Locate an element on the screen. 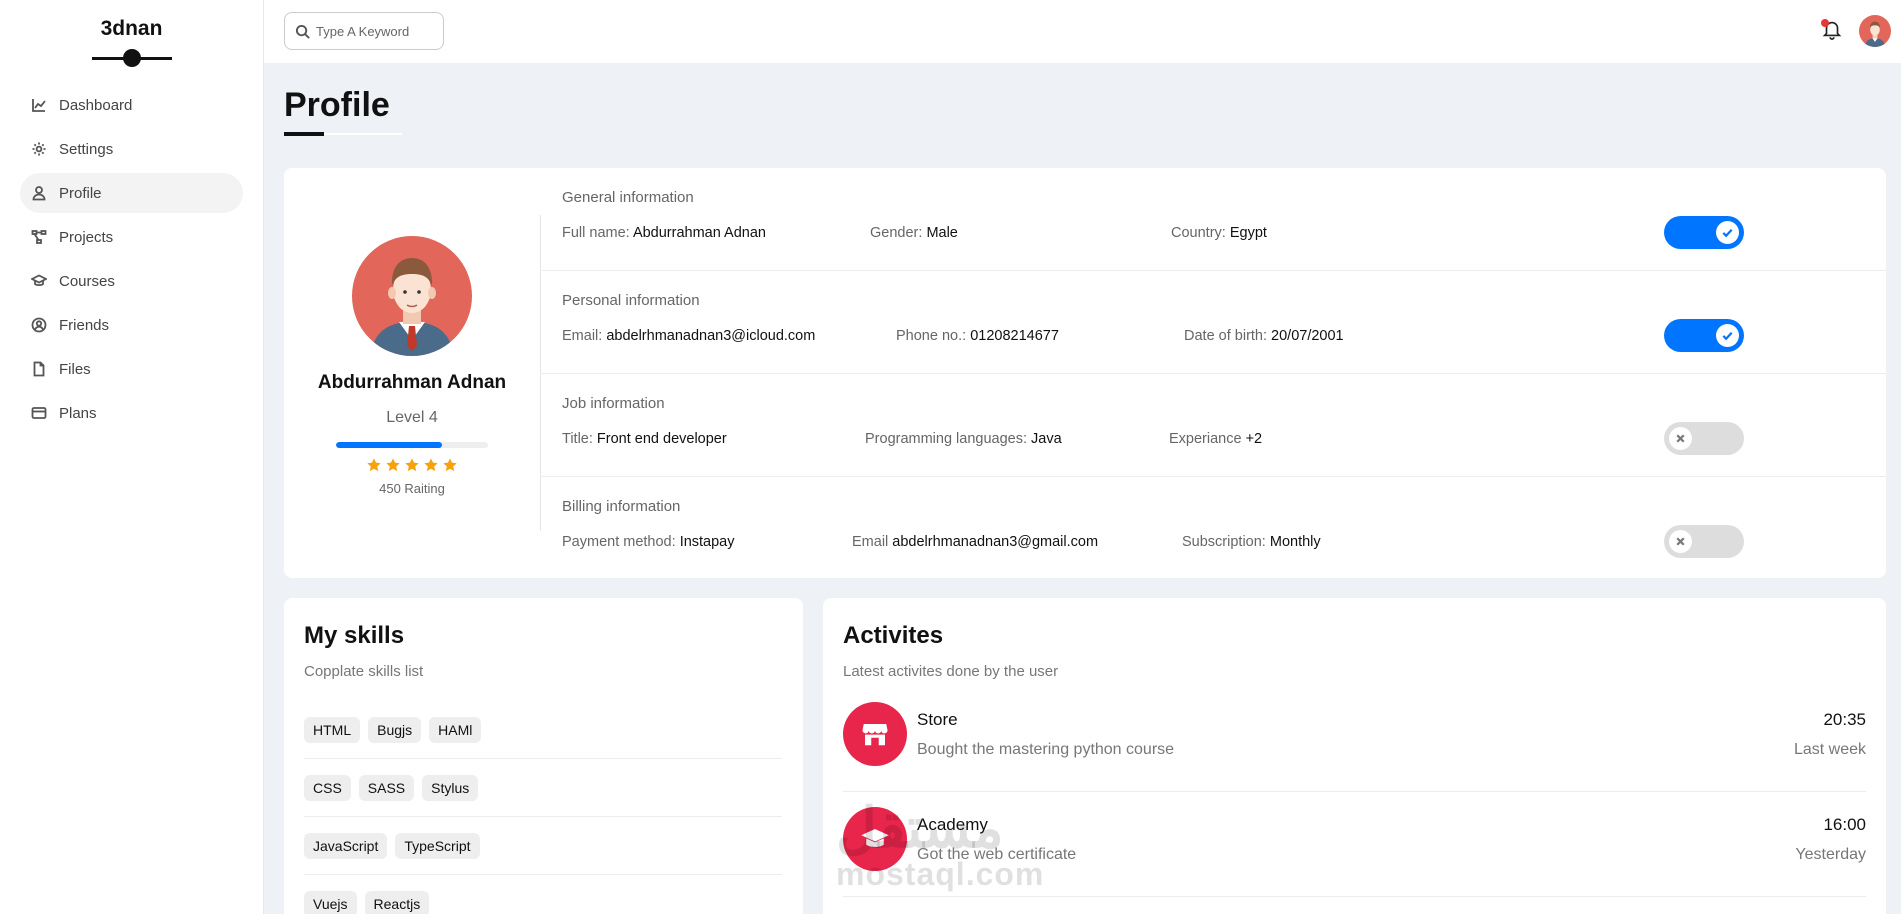 The height and width of the screenshot is (914, 1901). logo-mark is located at coordinates (131, 58).